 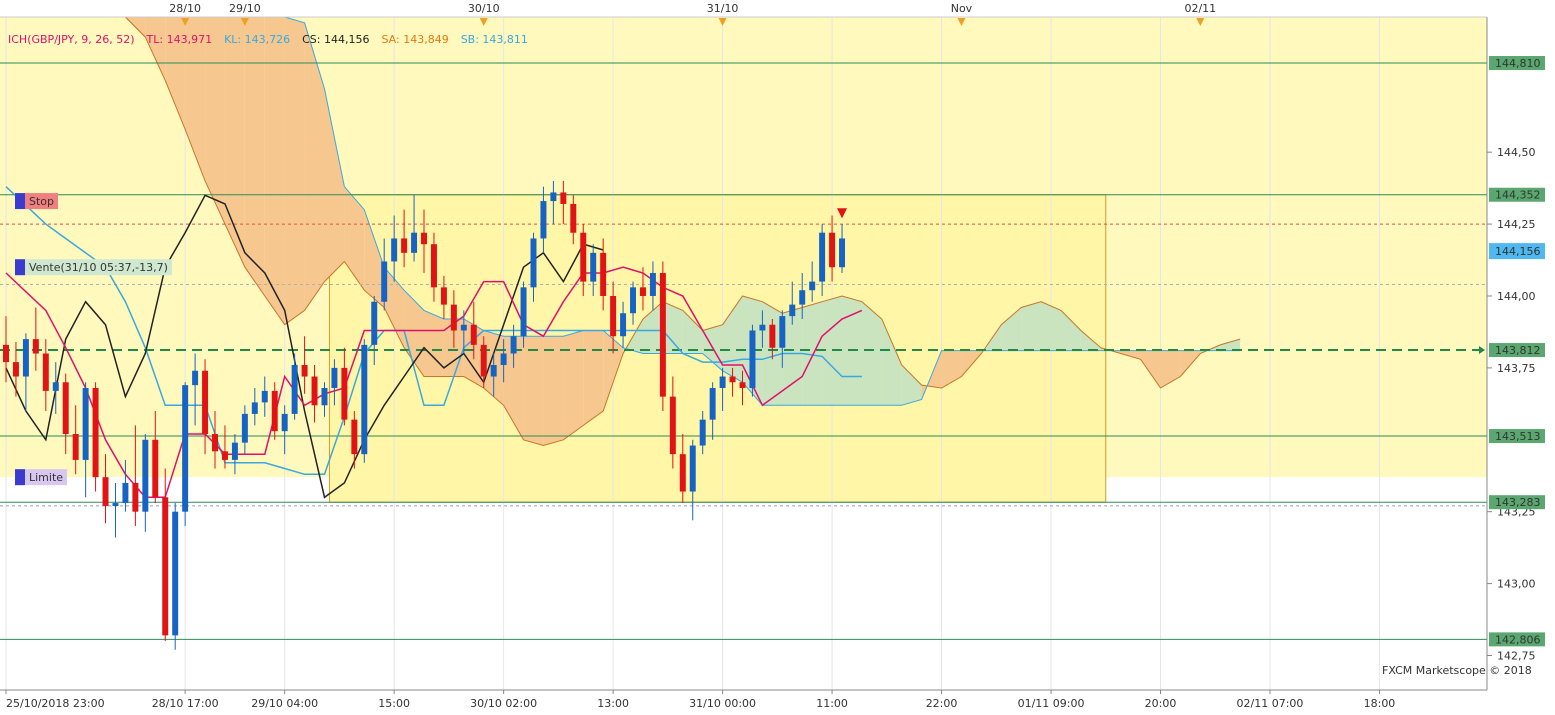 What do you see at coordinates (1518, 436) in the screenshot?
I see `level-price-label: 143,513` at bounding box center [1518, 436].